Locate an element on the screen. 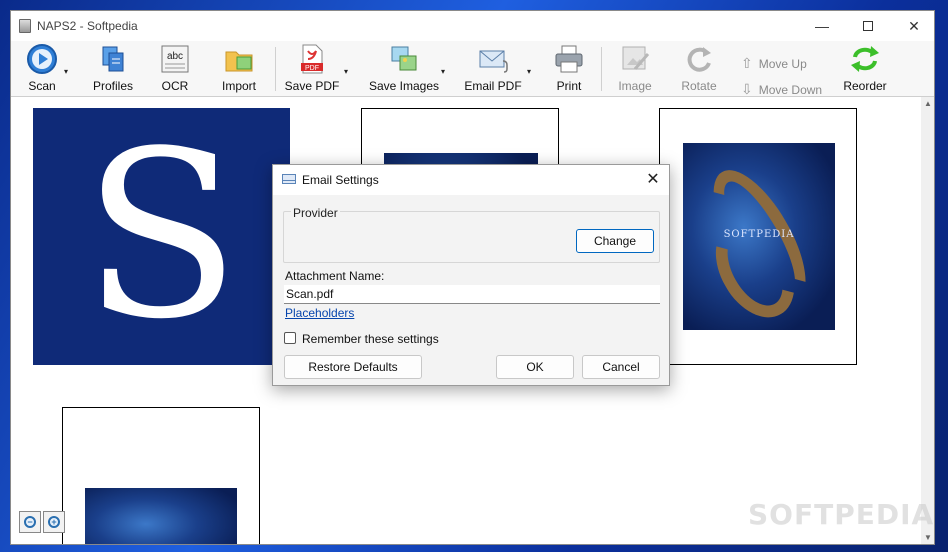 The width and height of the screenshot is (948, 552). zoom-in-button: + is located at coordinates (54, 522).